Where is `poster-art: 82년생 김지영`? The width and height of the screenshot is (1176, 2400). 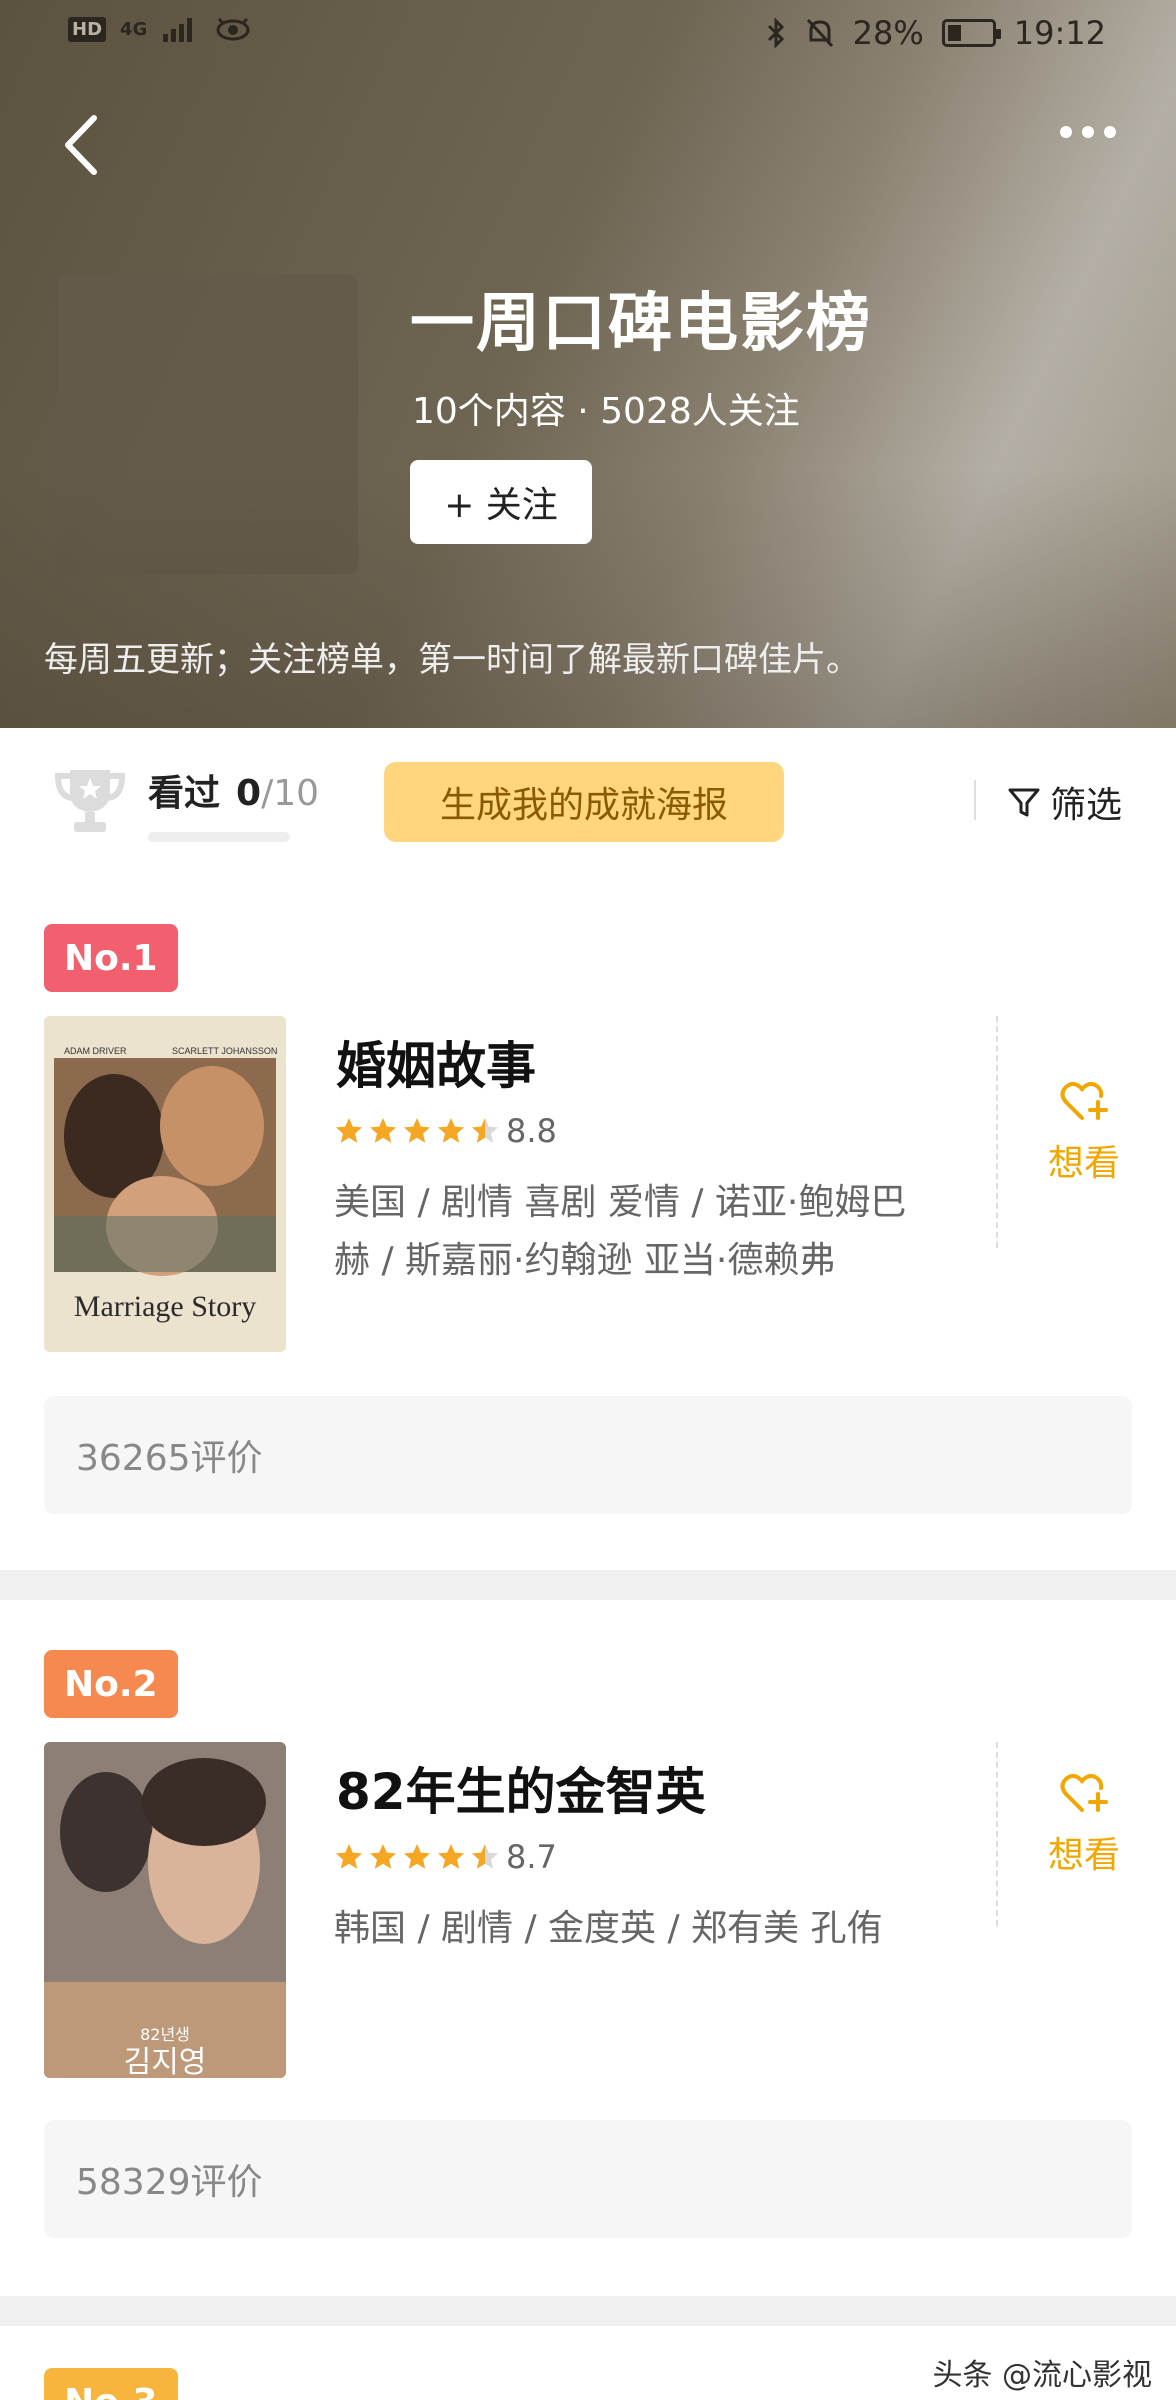
poster-art: 82년생 김지영 is located at coordinates (165, 1910).